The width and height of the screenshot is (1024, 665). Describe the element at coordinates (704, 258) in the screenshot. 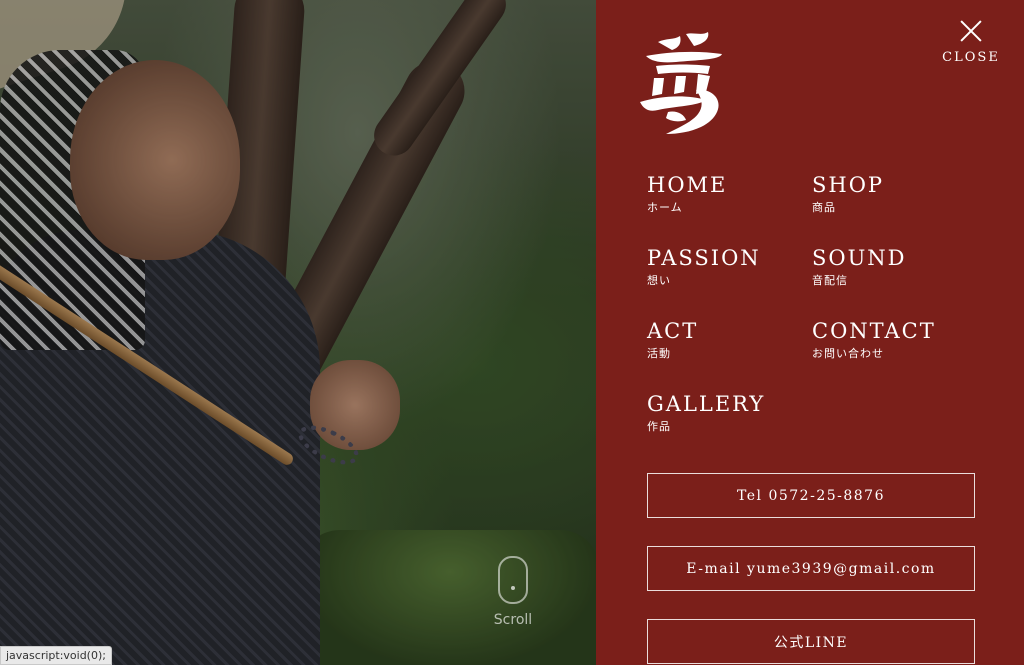

I see `nav-label: PASSION` at that location.